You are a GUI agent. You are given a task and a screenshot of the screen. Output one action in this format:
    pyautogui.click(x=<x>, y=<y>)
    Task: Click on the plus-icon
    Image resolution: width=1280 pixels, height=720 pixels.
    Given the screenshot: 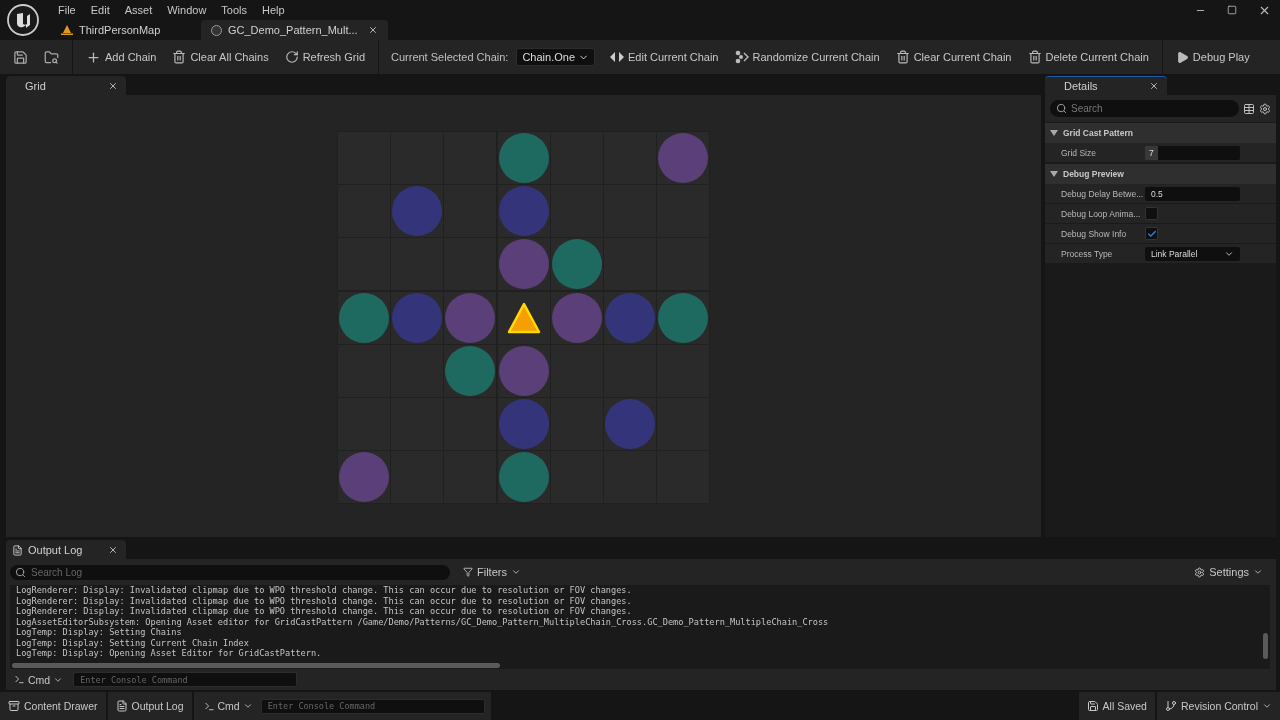 What is the action you would take?
    pyautogui.click(x=93, y=57)
    